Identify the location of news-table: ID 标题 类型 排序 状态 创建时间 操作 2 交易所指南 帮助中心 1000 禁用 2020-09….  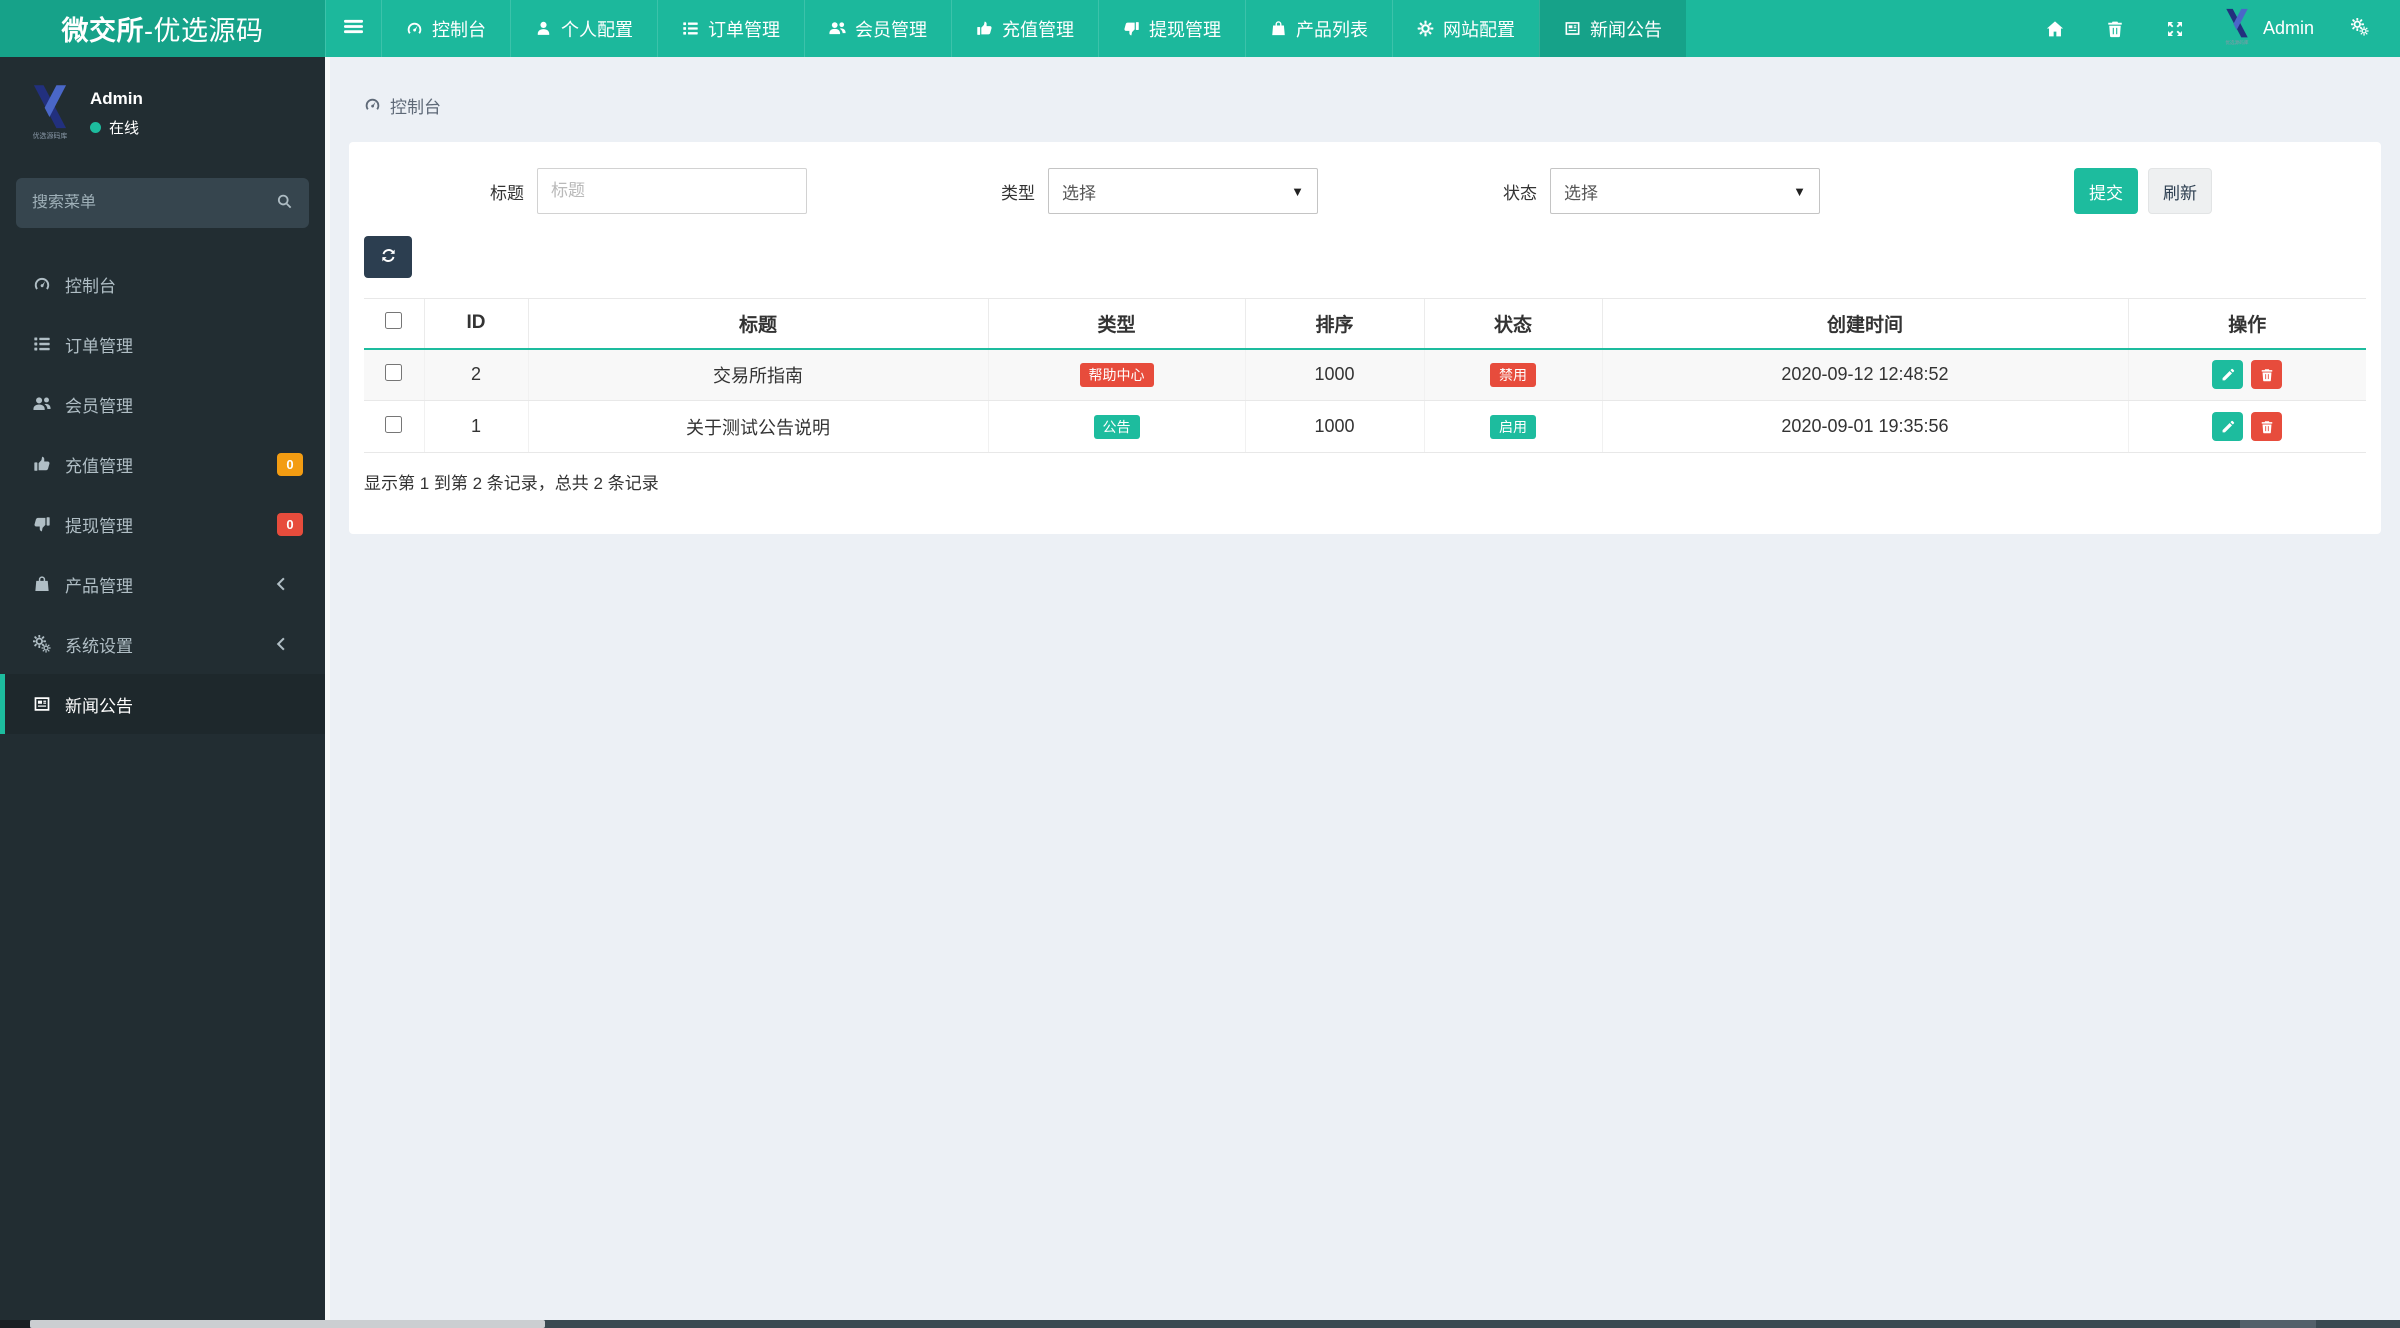
(1365, 375).